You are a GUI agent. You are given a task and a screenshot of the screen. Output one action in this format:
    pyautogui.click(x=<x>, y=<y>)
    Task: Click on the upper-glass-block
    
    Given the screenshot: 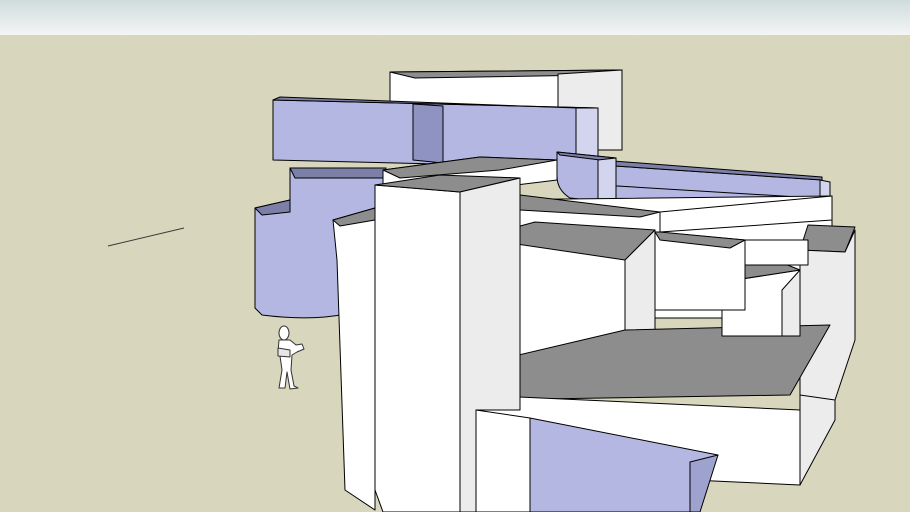 What is the action you would take?
    pyautogui.click(x=435, y=132)
    